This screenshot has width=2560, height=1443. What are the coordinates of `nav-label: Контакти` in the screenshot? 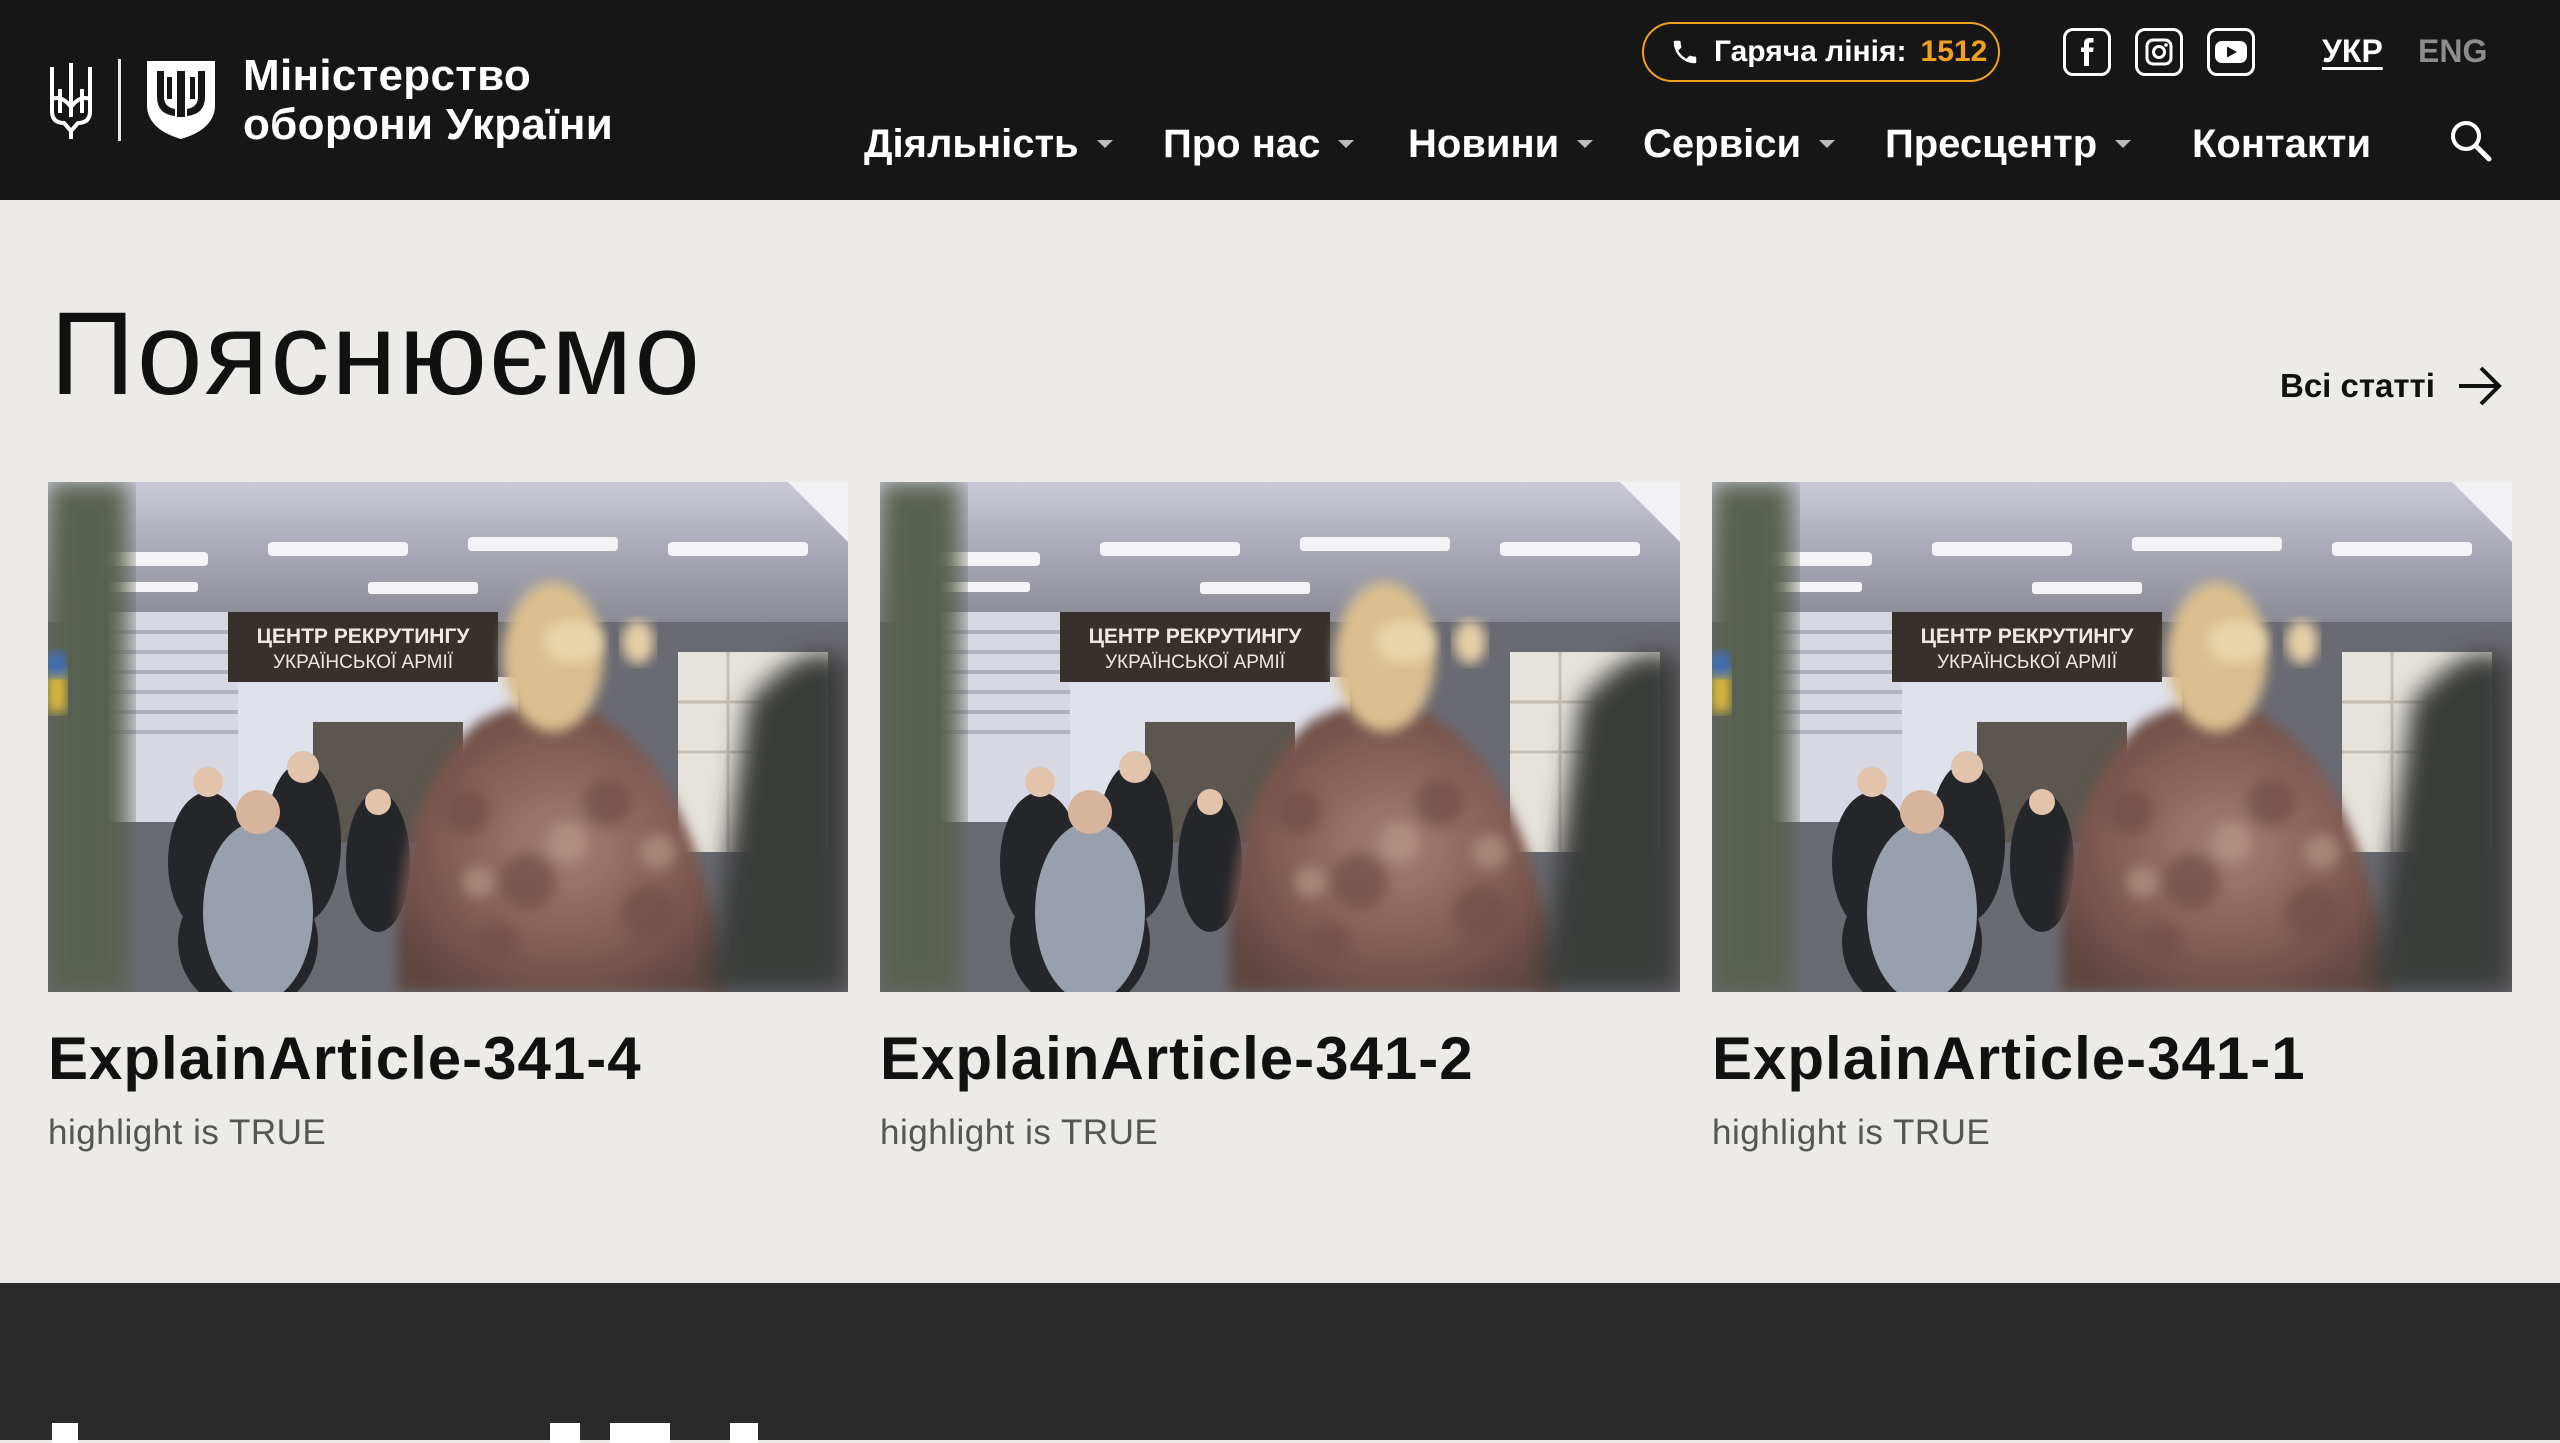 It's located at (2282, 143).